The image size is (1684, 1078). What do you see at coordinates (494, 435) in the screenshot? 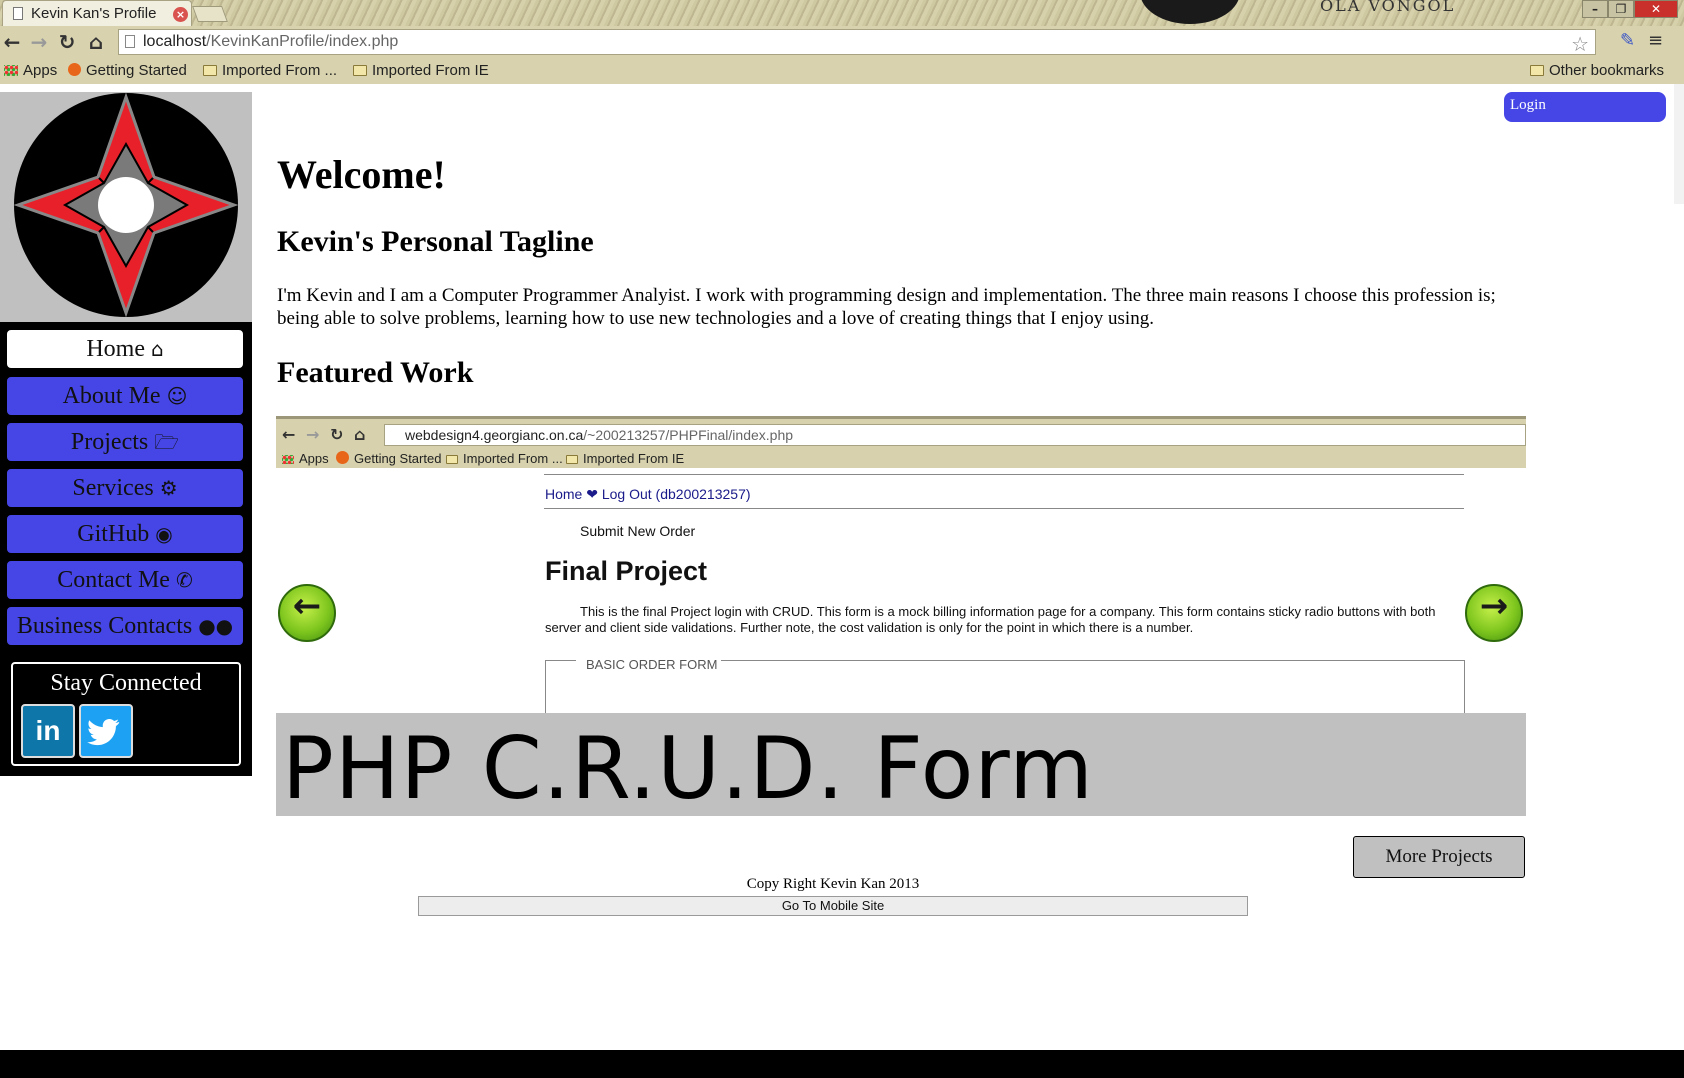
I see `featured-url-host: webdesign4.georgianc.on.ca` at bounding box center [494, 435].